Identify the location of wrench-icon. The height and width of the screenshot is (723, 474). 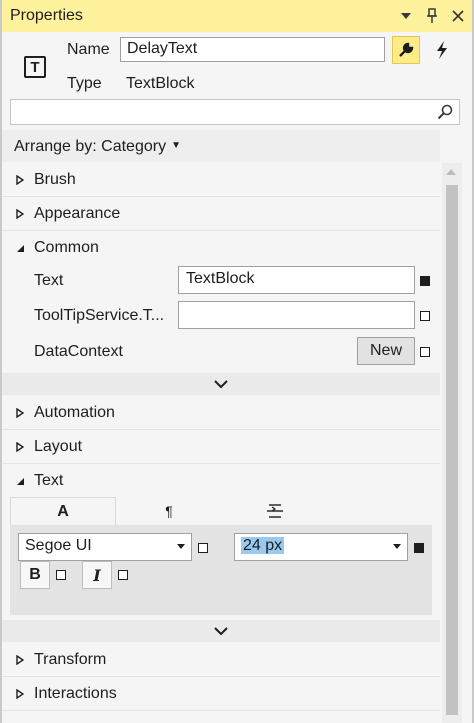
(406, 49).